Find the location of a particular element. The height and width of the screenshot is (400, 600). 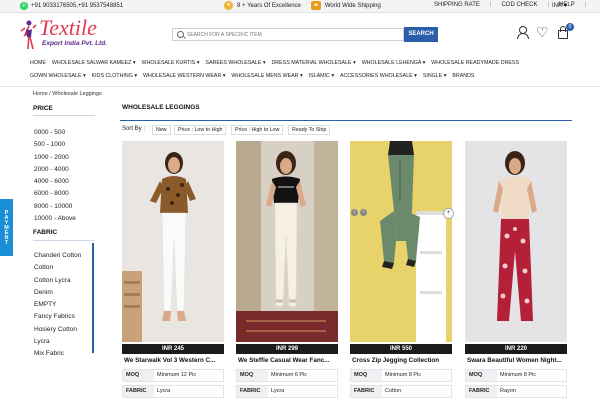

price-filter-title: PRICE is located at coordinates (43, 108).